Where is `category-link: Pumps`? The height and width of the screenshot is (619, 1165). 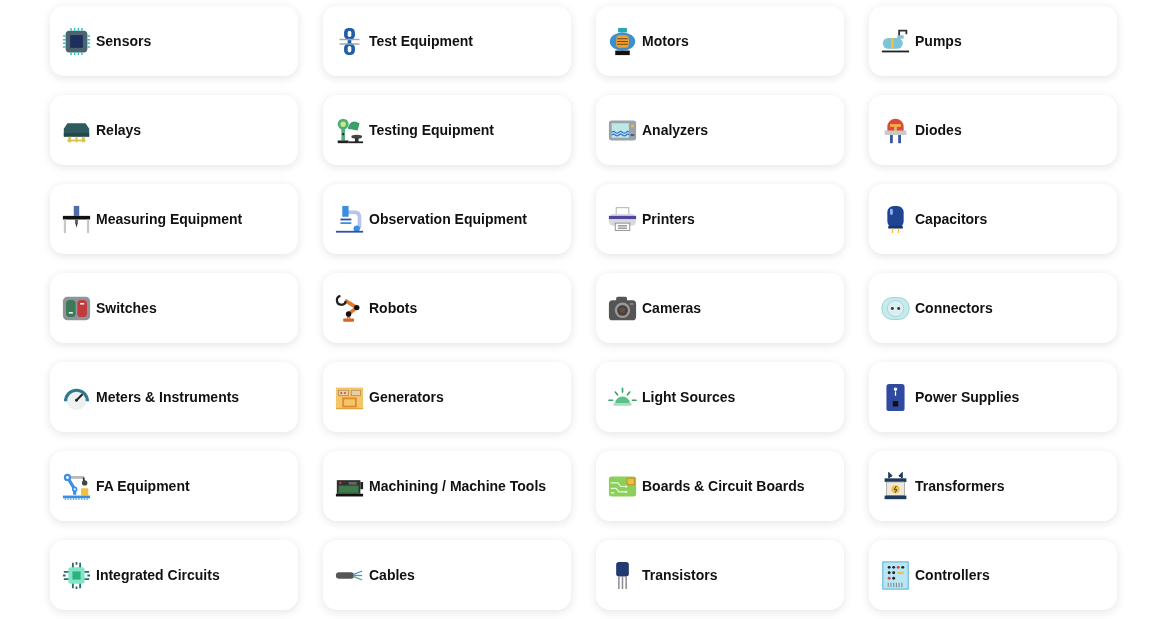 category-link: Pumps is located at coordinates (993, 41).